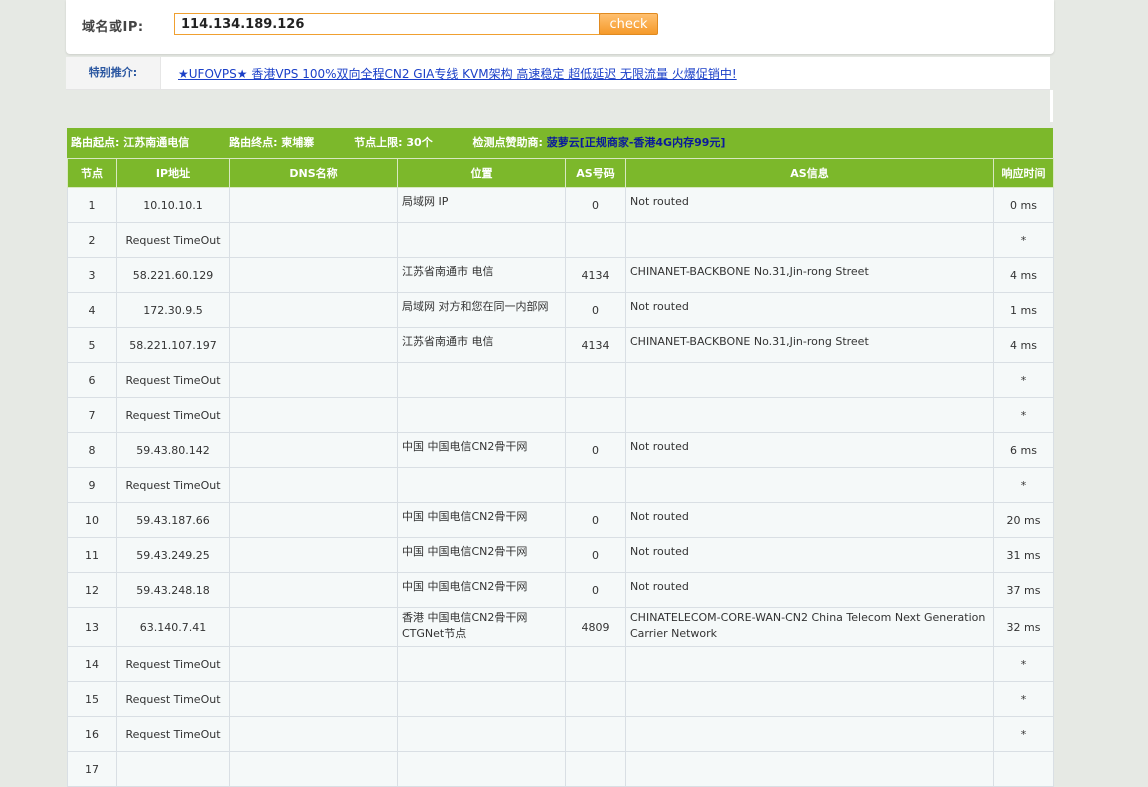 The height and width of the screenshot is (787, 1148). Describe the element at coordinates (653, 142) in the screenshot. I see `sponsor-deal: [正规商家-香港4G内存99元]` at that location.